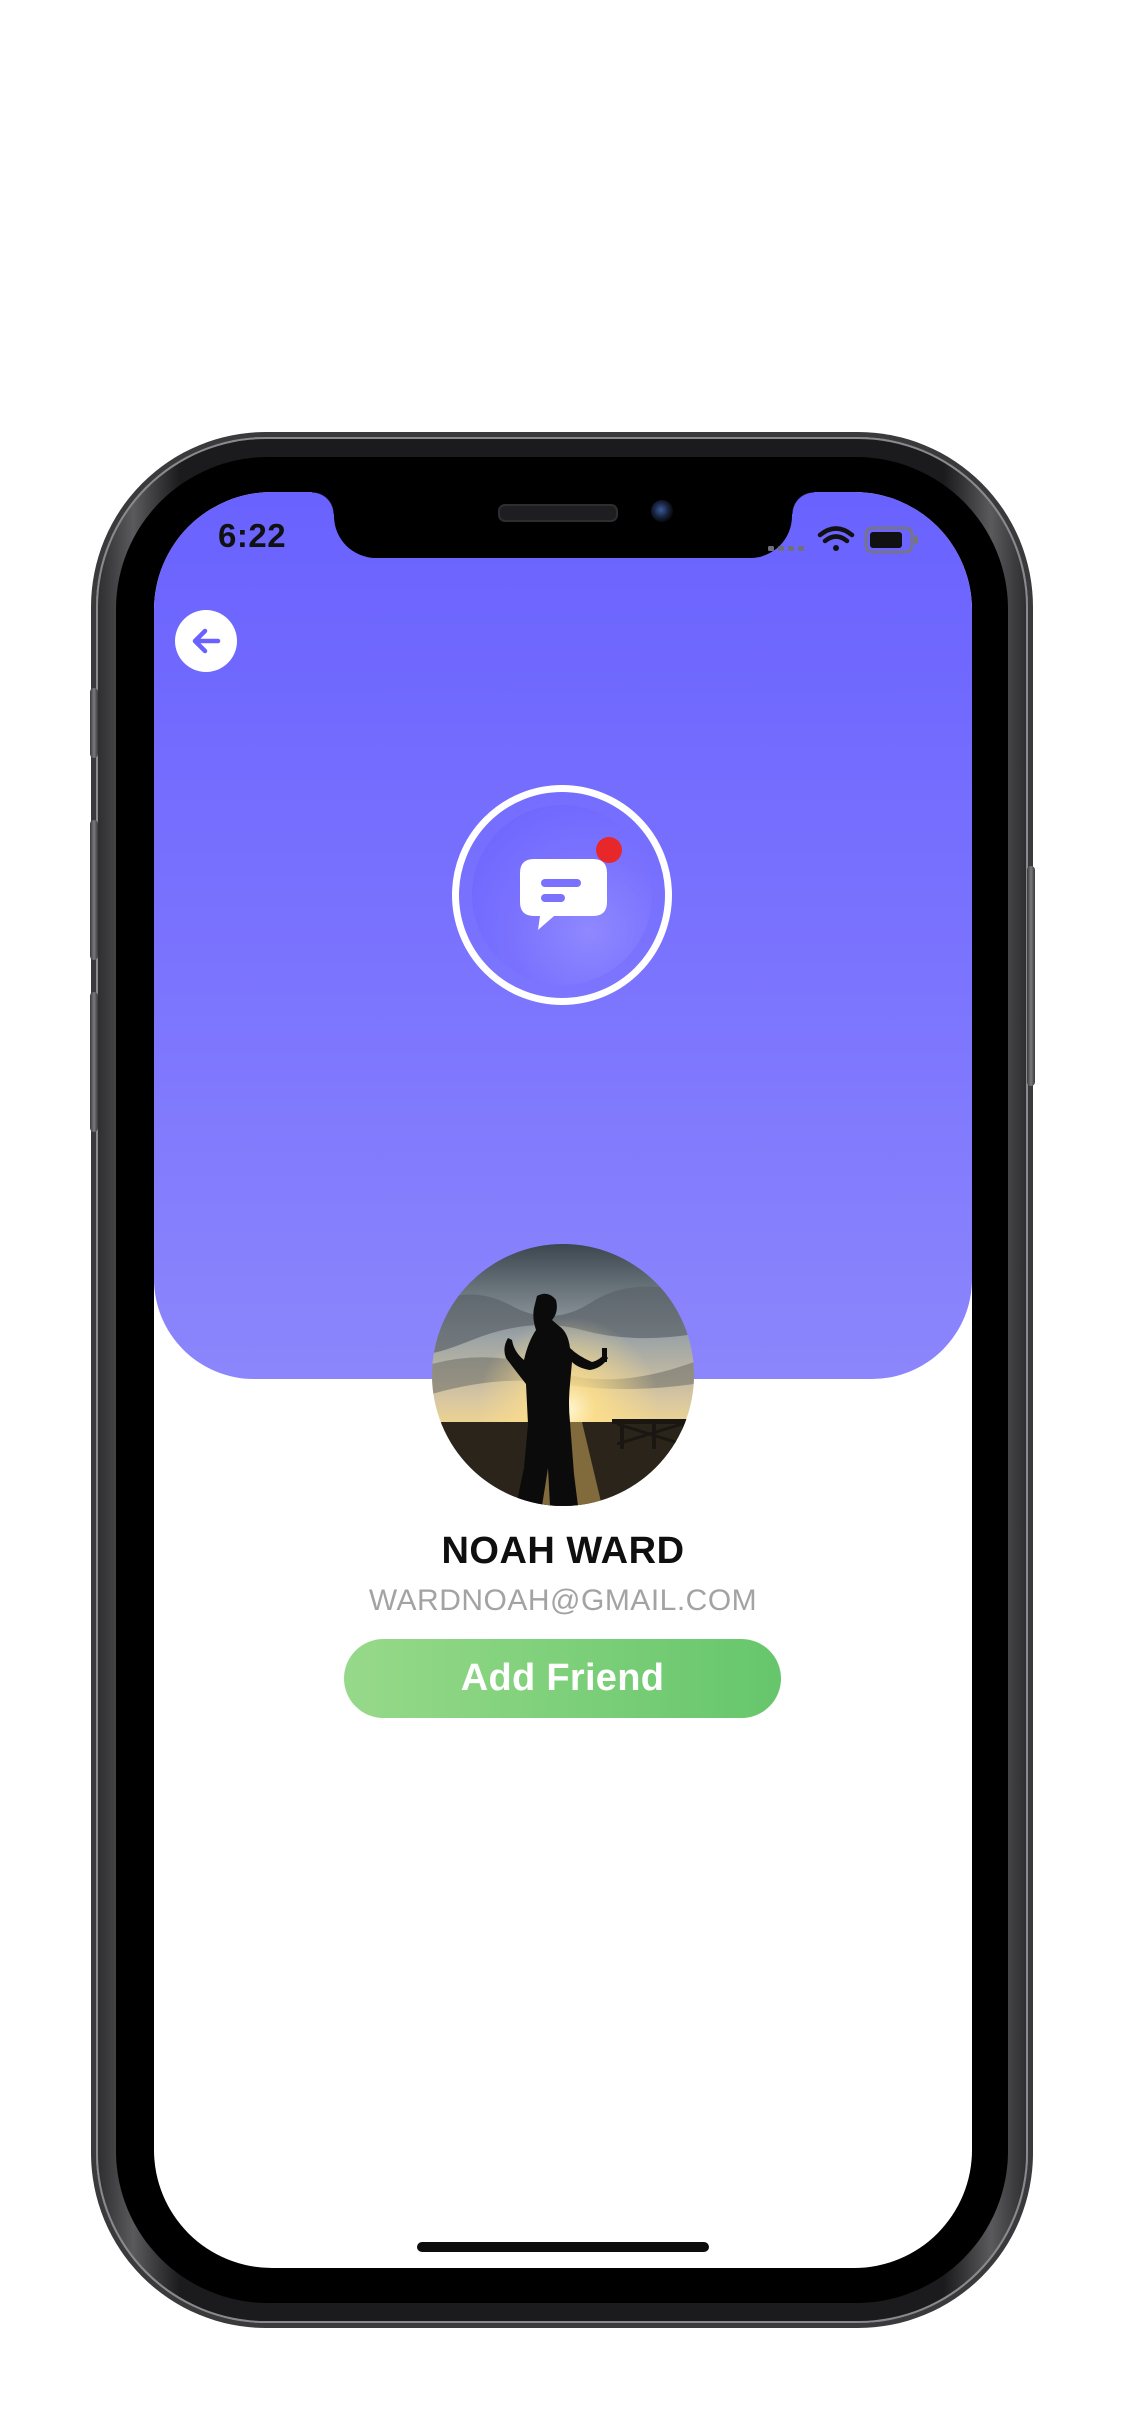 This screenshot has height=2436, width=1125. What do you see at coordinates (94, 1062) in the screenshot?
I see `volume-down-button` at bounding box center [94, 1062].